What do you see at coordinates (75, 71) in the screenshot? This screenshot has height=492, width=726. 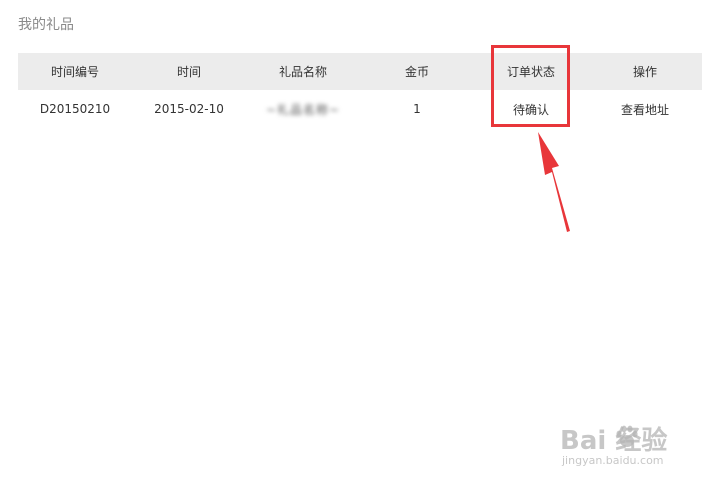 I see `header-order-id: 时间编号` at bounding box center [75, 71].